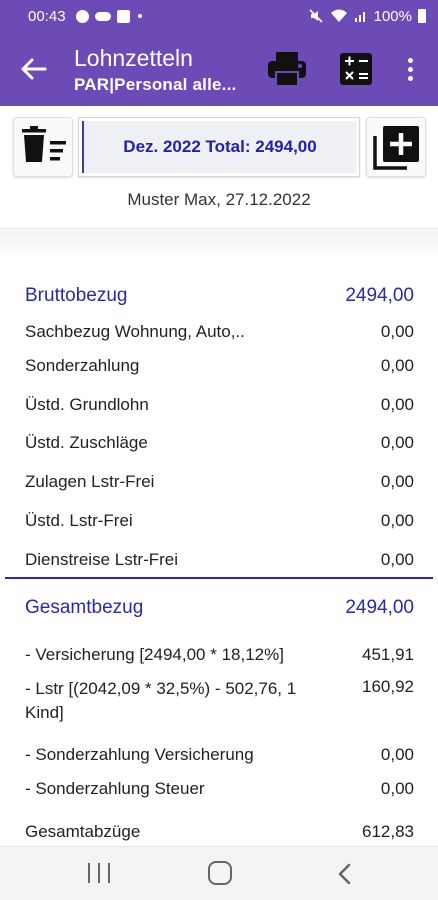 This screenshot has width=438, height=900. Describe the element at coordinates (219, 246) in the screenshot. I see `content-shadow` at that location.